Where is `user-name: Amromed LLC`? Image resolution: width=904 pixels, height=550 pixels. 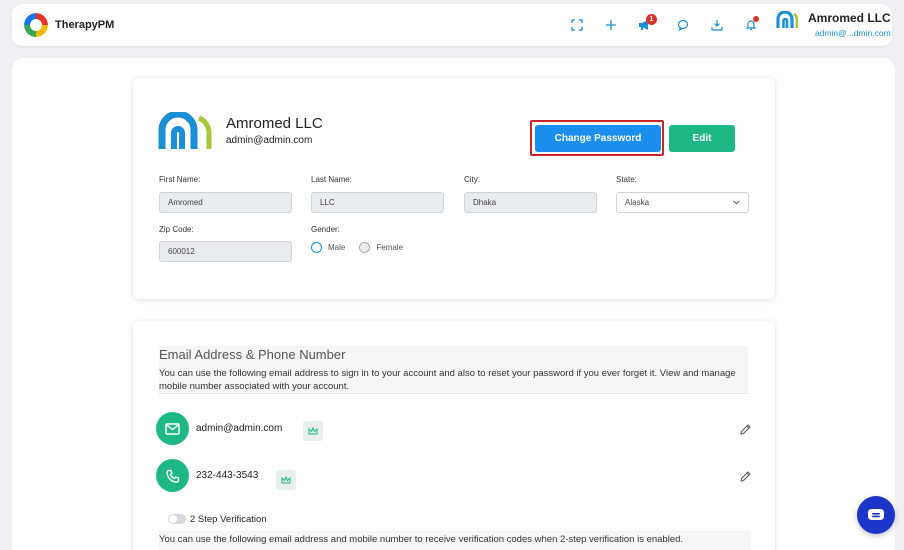
user-name: Amromed LLC is located at coordinates (849, 18).